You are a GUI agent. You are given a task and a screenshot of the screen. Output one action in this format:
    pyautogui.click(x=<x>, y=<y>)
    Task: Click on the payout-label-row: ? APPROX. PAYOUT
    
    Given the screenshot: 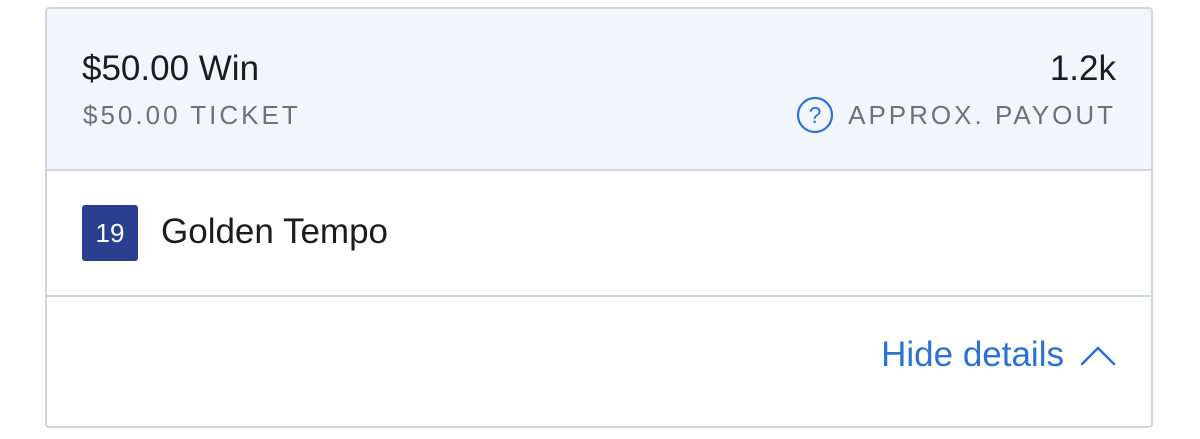 What is the action you would take?
    pyautogui.click(x=956, y=115)
    